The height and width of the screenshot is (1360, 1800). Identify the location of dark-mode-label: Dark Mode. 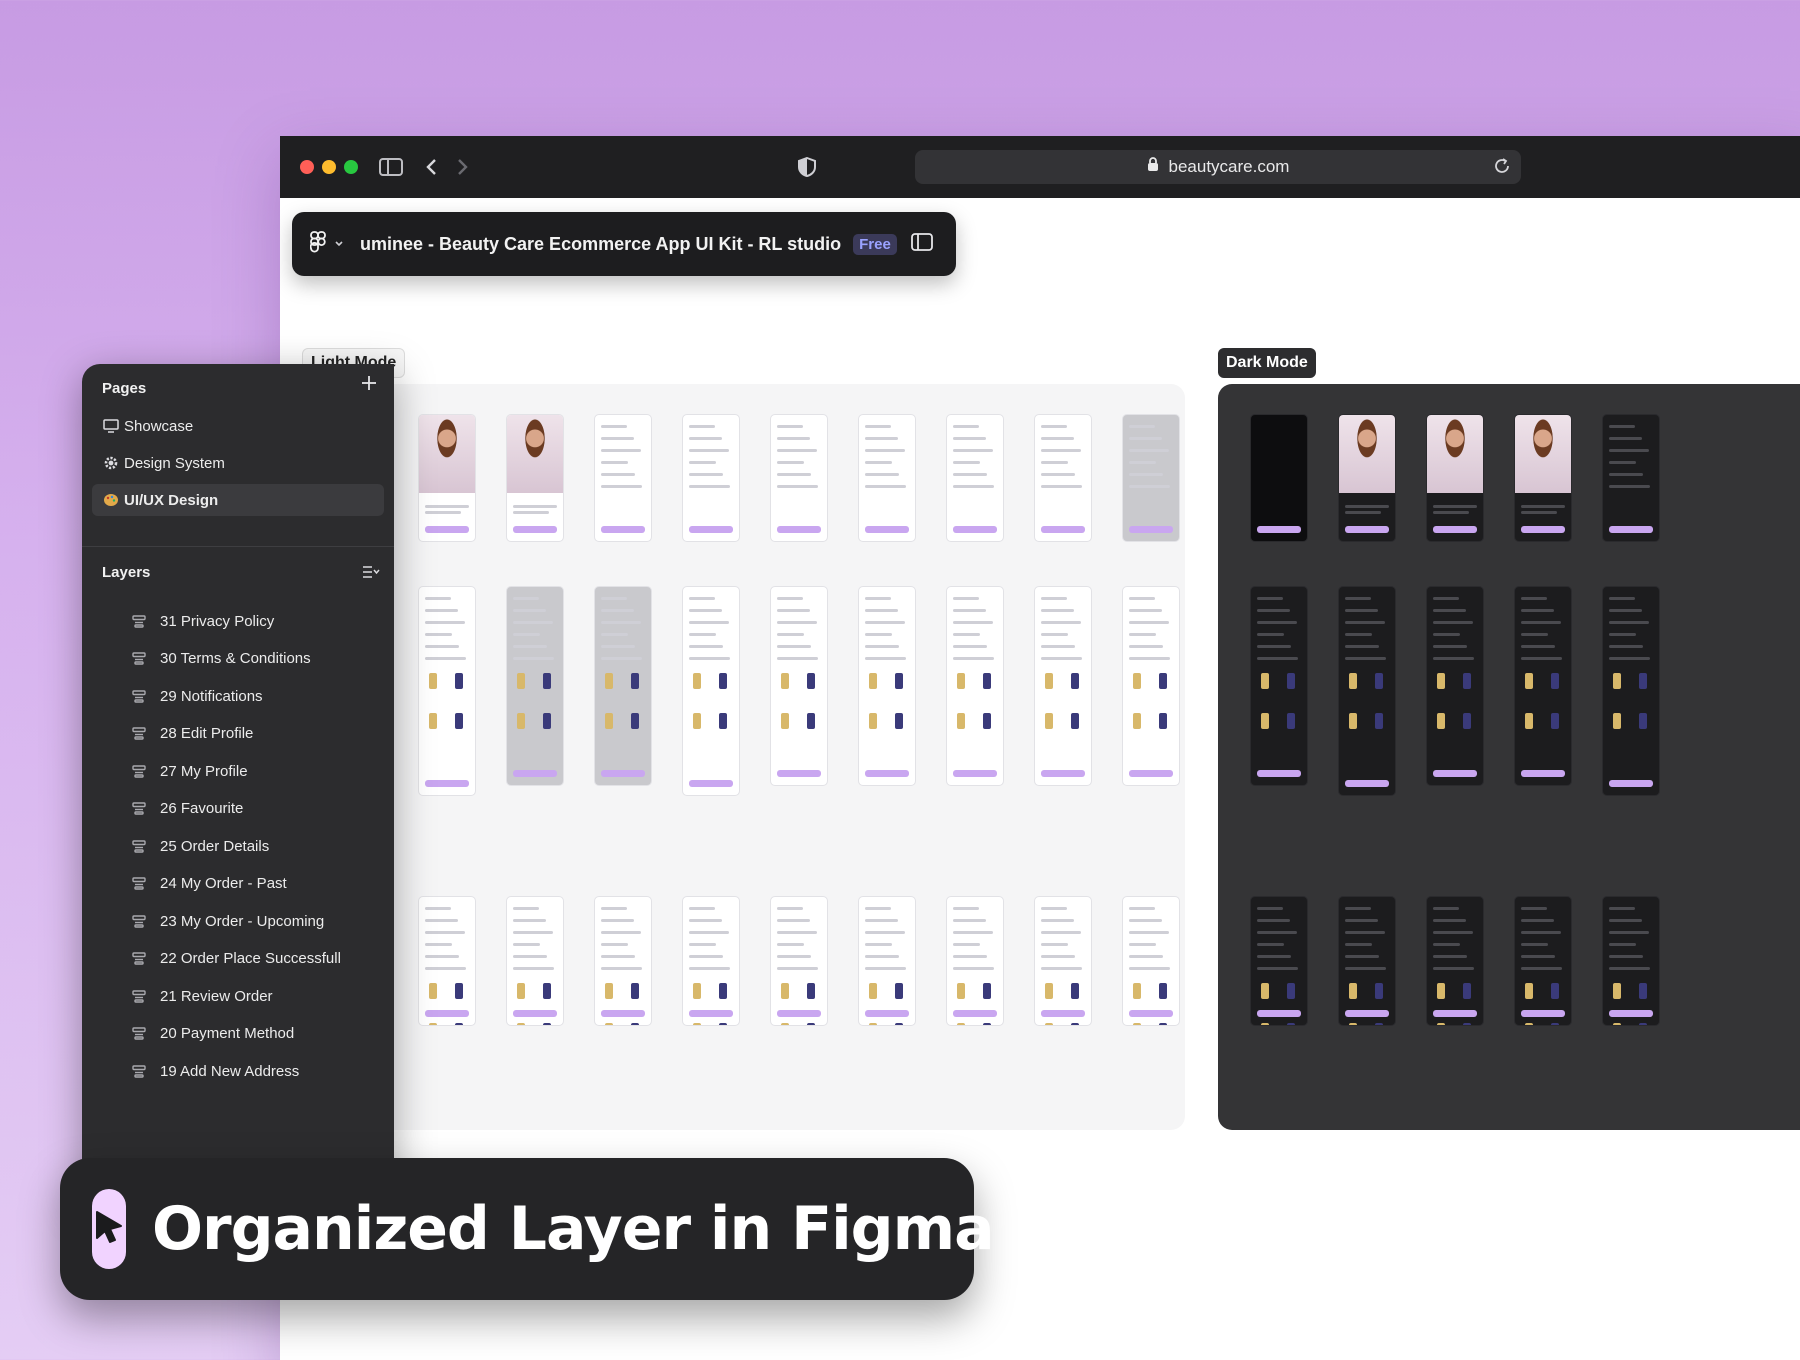
(1267, 363).